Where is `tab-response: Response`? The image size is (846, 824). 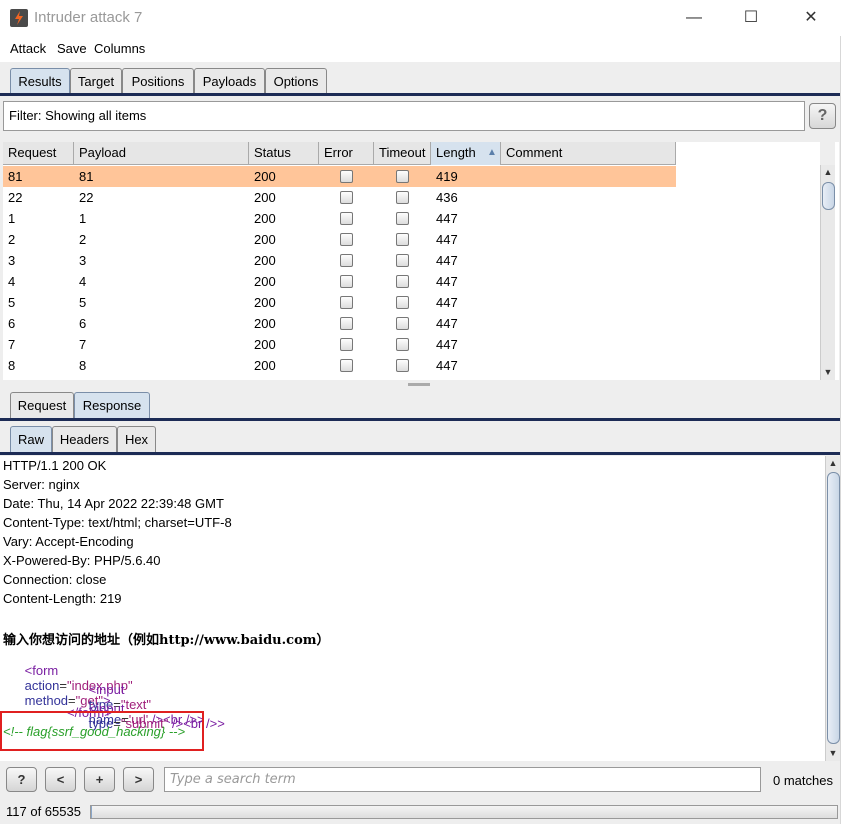
tab-response: Response is located at coordinates (112, 405).